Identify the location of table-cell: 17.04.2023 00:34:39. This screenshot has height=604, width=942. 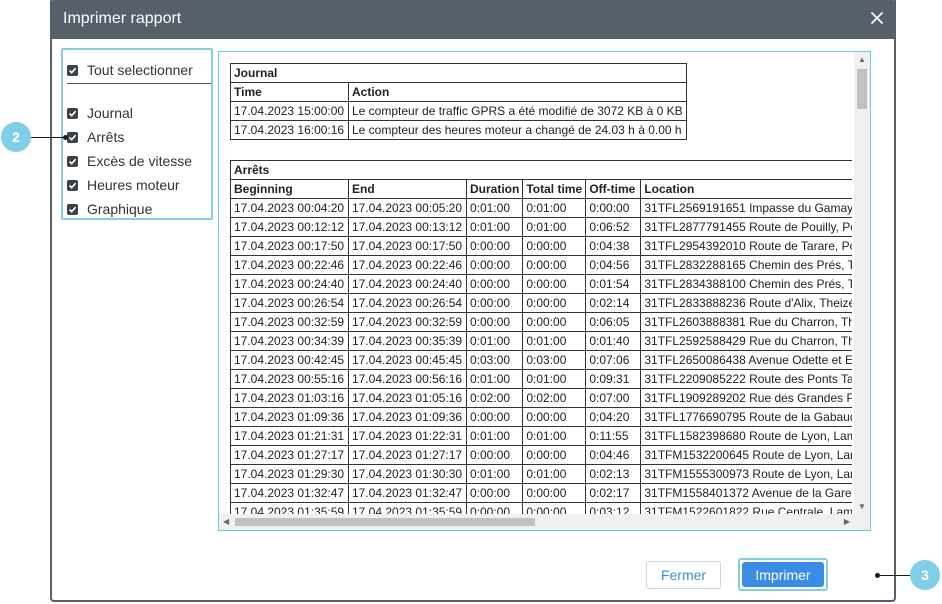
(289, 341).